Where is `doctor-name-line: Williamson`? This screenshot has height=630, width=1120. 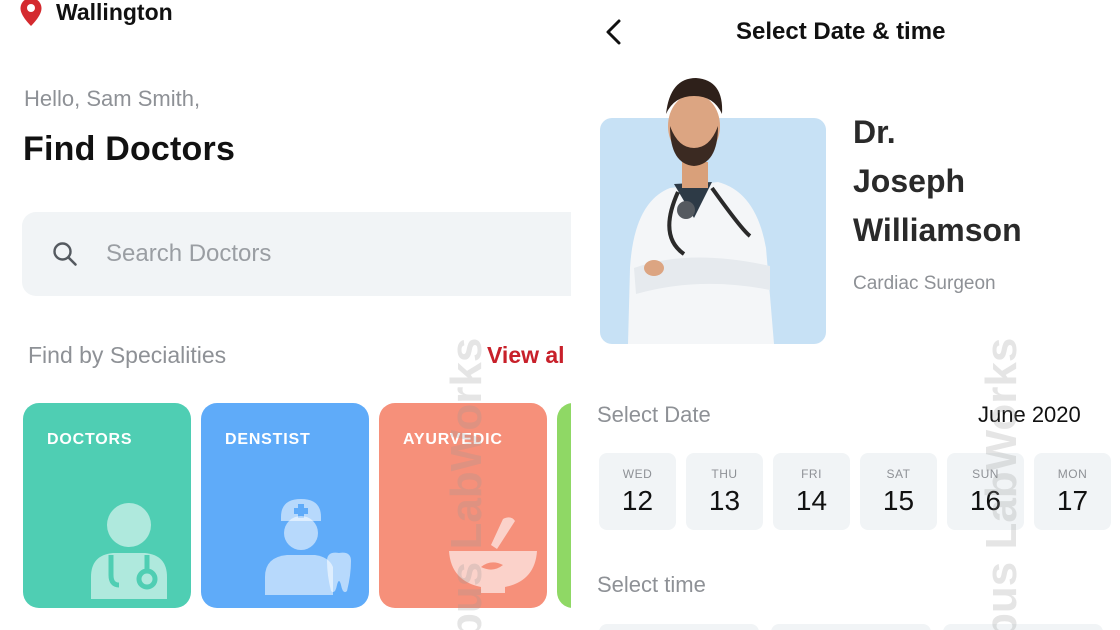
doctor-name-line: Williamson is located at coordinates (937, 230).